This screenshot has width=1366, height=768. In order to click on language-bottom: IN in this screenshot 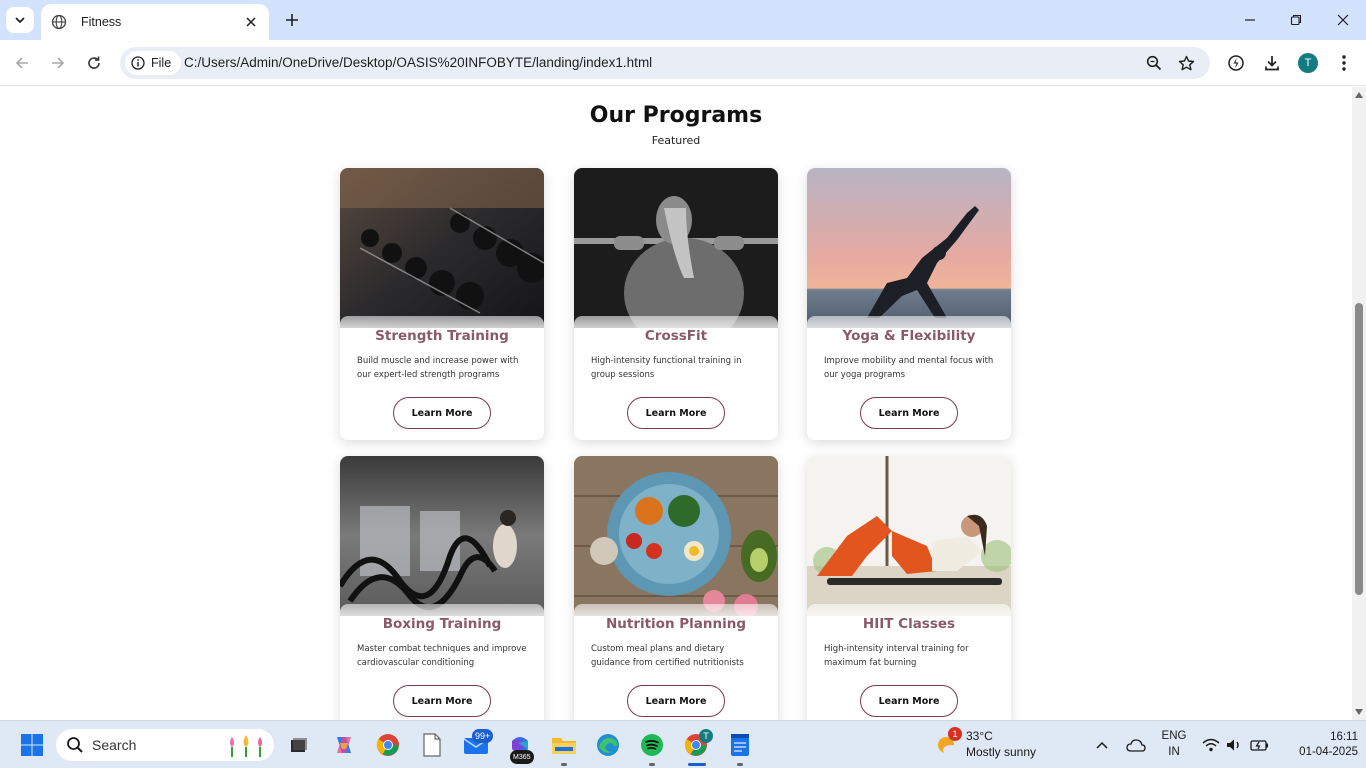, I will do `click(1174, 752)`.